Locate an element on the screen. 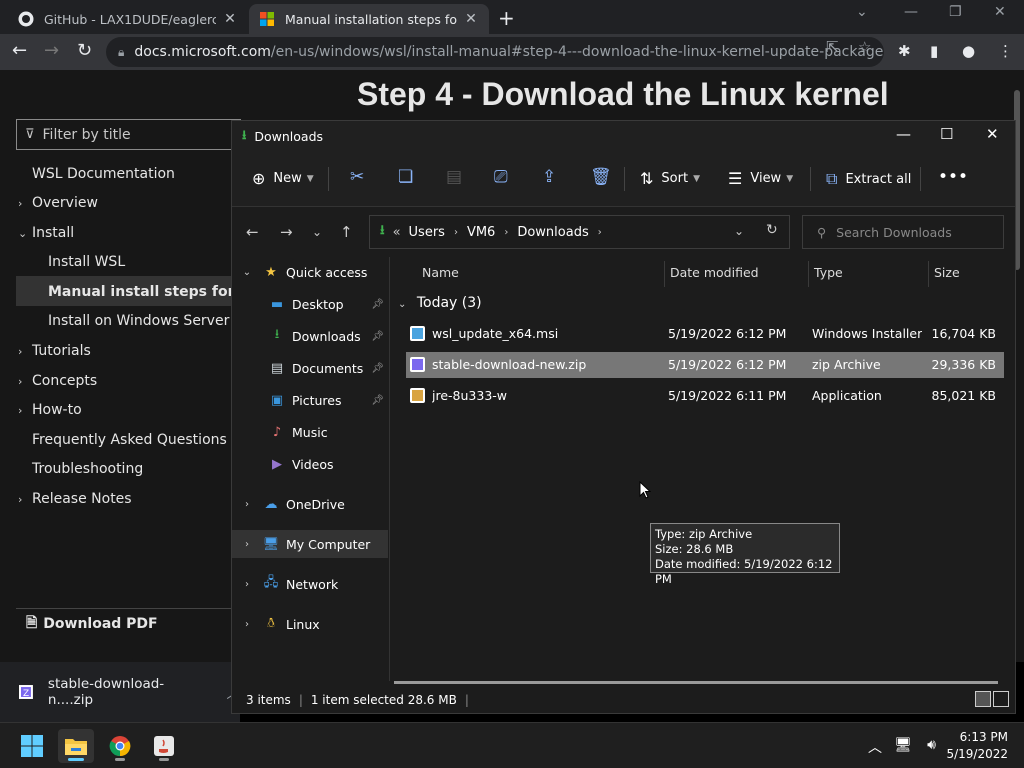  download-shelf-item: Z stable-download-n....zip ︿ is located at coordinates (120, 692).